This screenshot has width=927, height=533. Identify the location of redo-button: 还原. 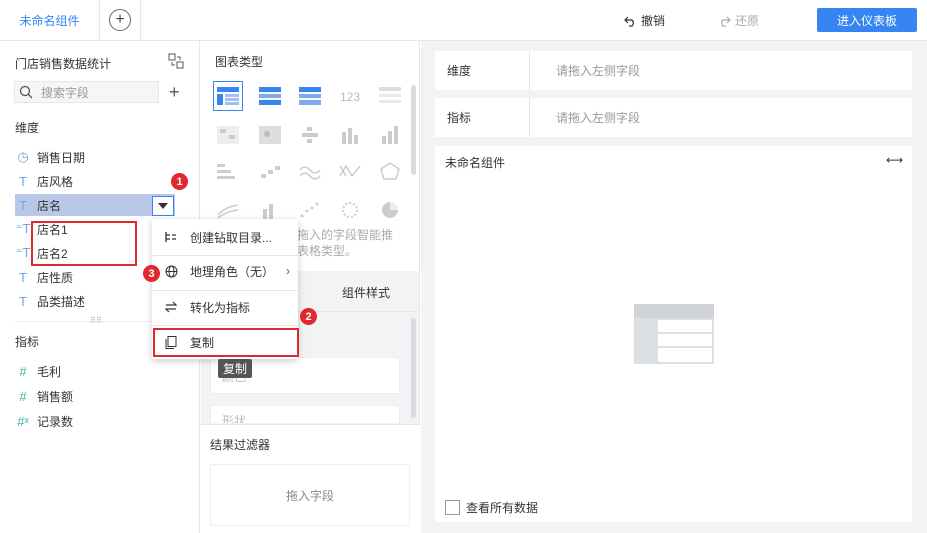
(738, 20).